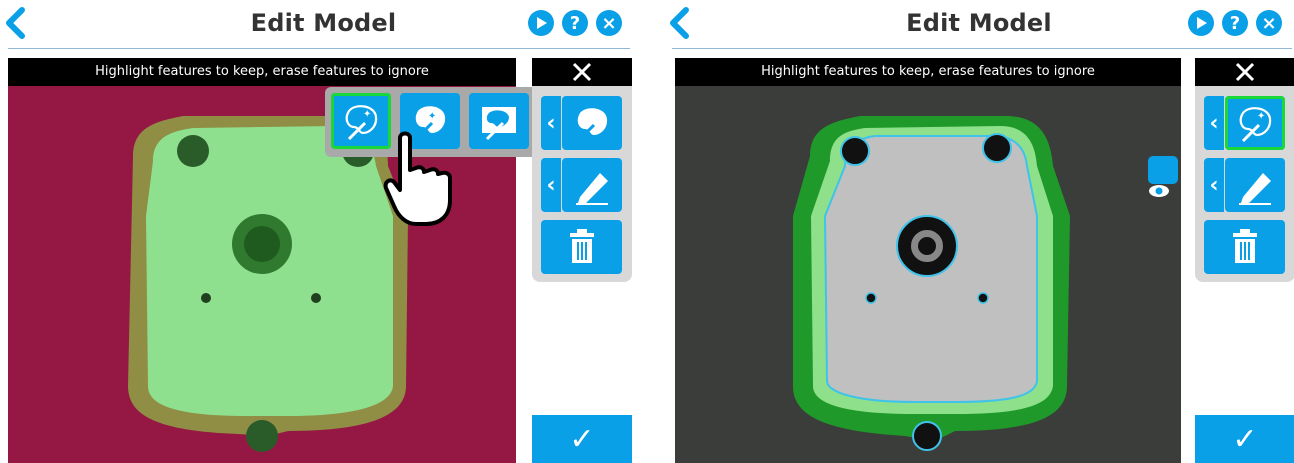 This screenshot has height=463, width=1294. I want to click on tools-panel: ‹ ✦ ‹, so click(1244, 184).